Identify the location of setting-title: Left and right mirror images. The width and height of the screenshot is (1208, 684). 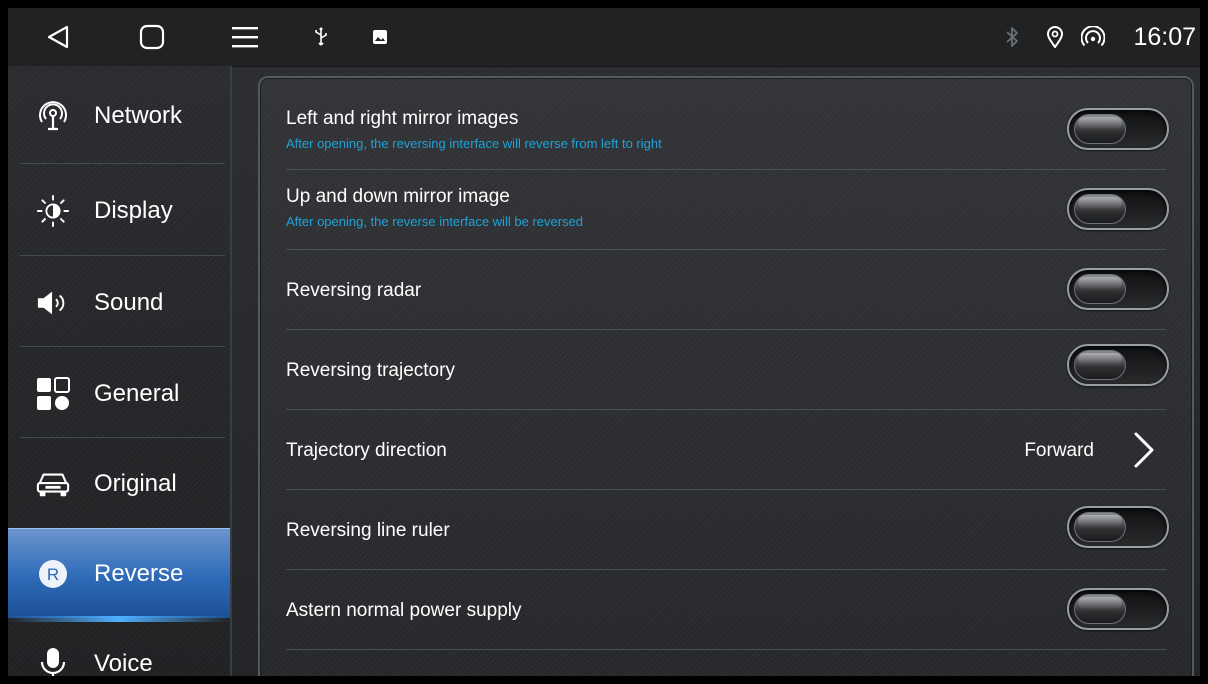
(402, 118).